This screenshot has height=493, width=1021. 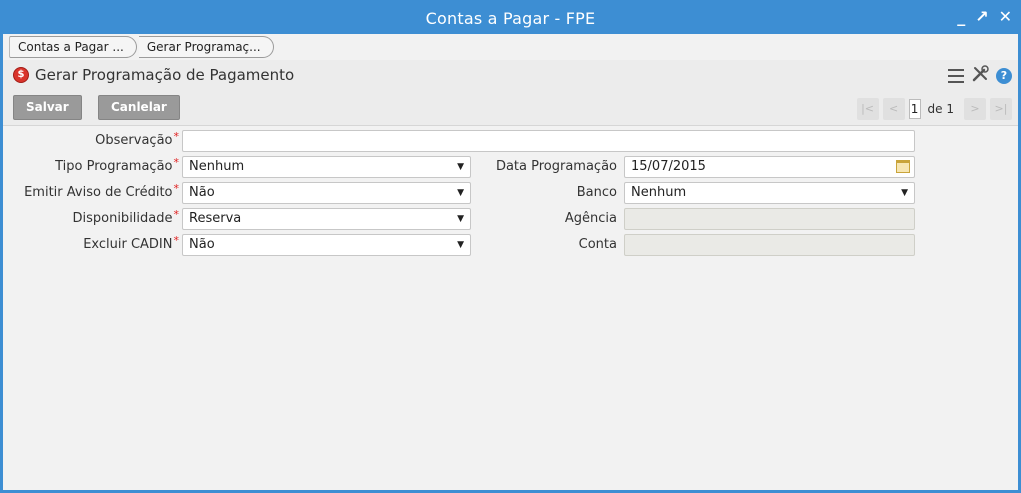 I want to click on agencia-input, so click(x=769, y=219).